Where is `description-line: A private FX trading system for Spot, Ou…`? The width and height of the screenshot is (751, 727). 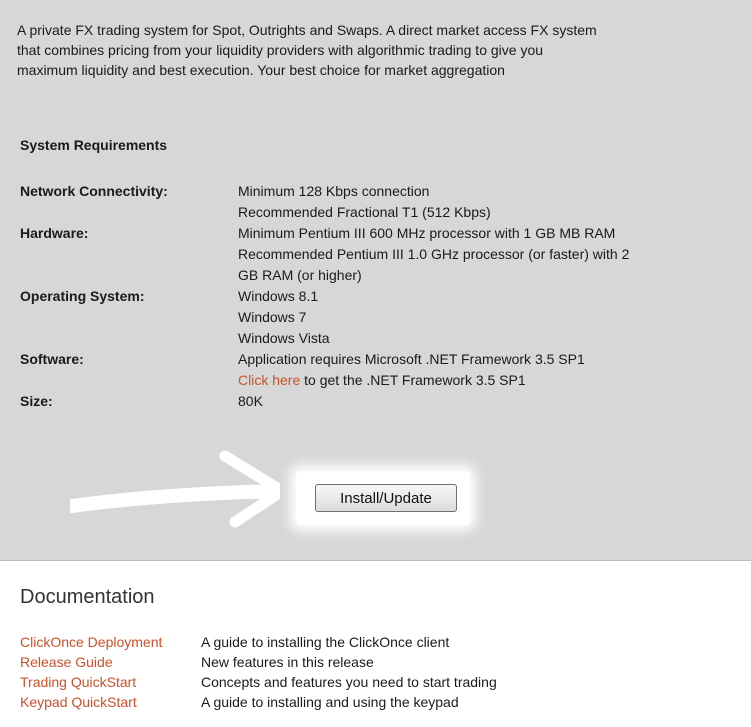
description-line: A private FX trading system for Spot, Ou… is located at coordinates (307, 30).